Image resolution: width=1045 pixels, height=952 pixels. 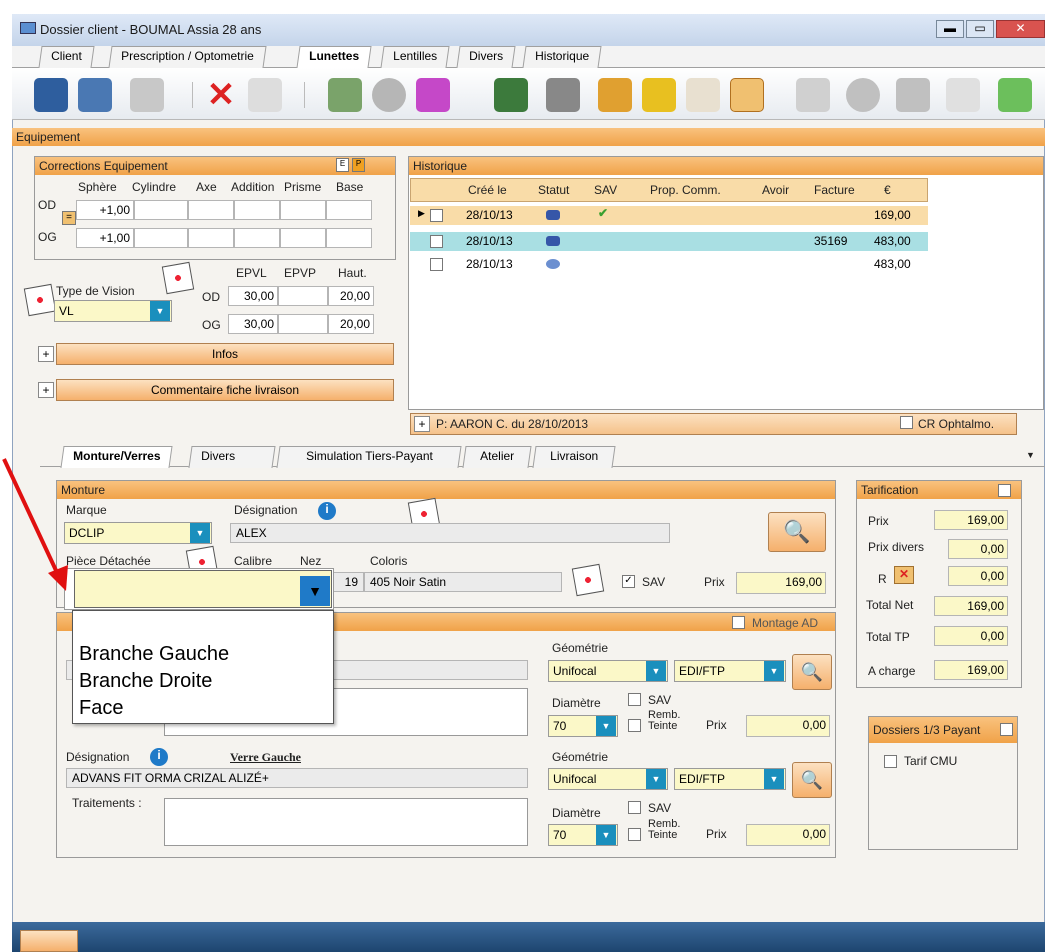 What do you see at coordinates (154, 654) in the screenshot?
I see `option-branche-gauche: Branche Gauche` at bounding box center [154, 654].